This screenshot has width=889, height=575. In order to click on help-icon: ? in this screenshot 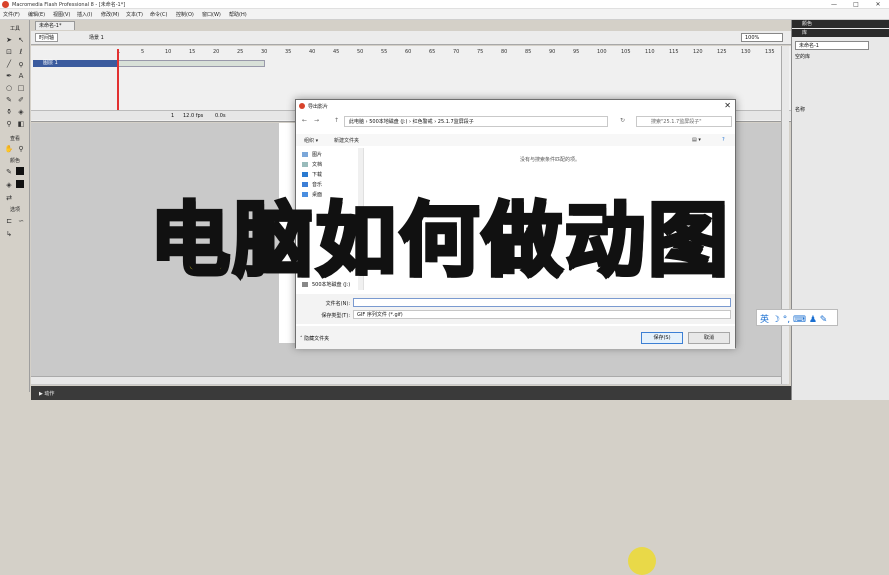, I will do `click(723, 140)`.